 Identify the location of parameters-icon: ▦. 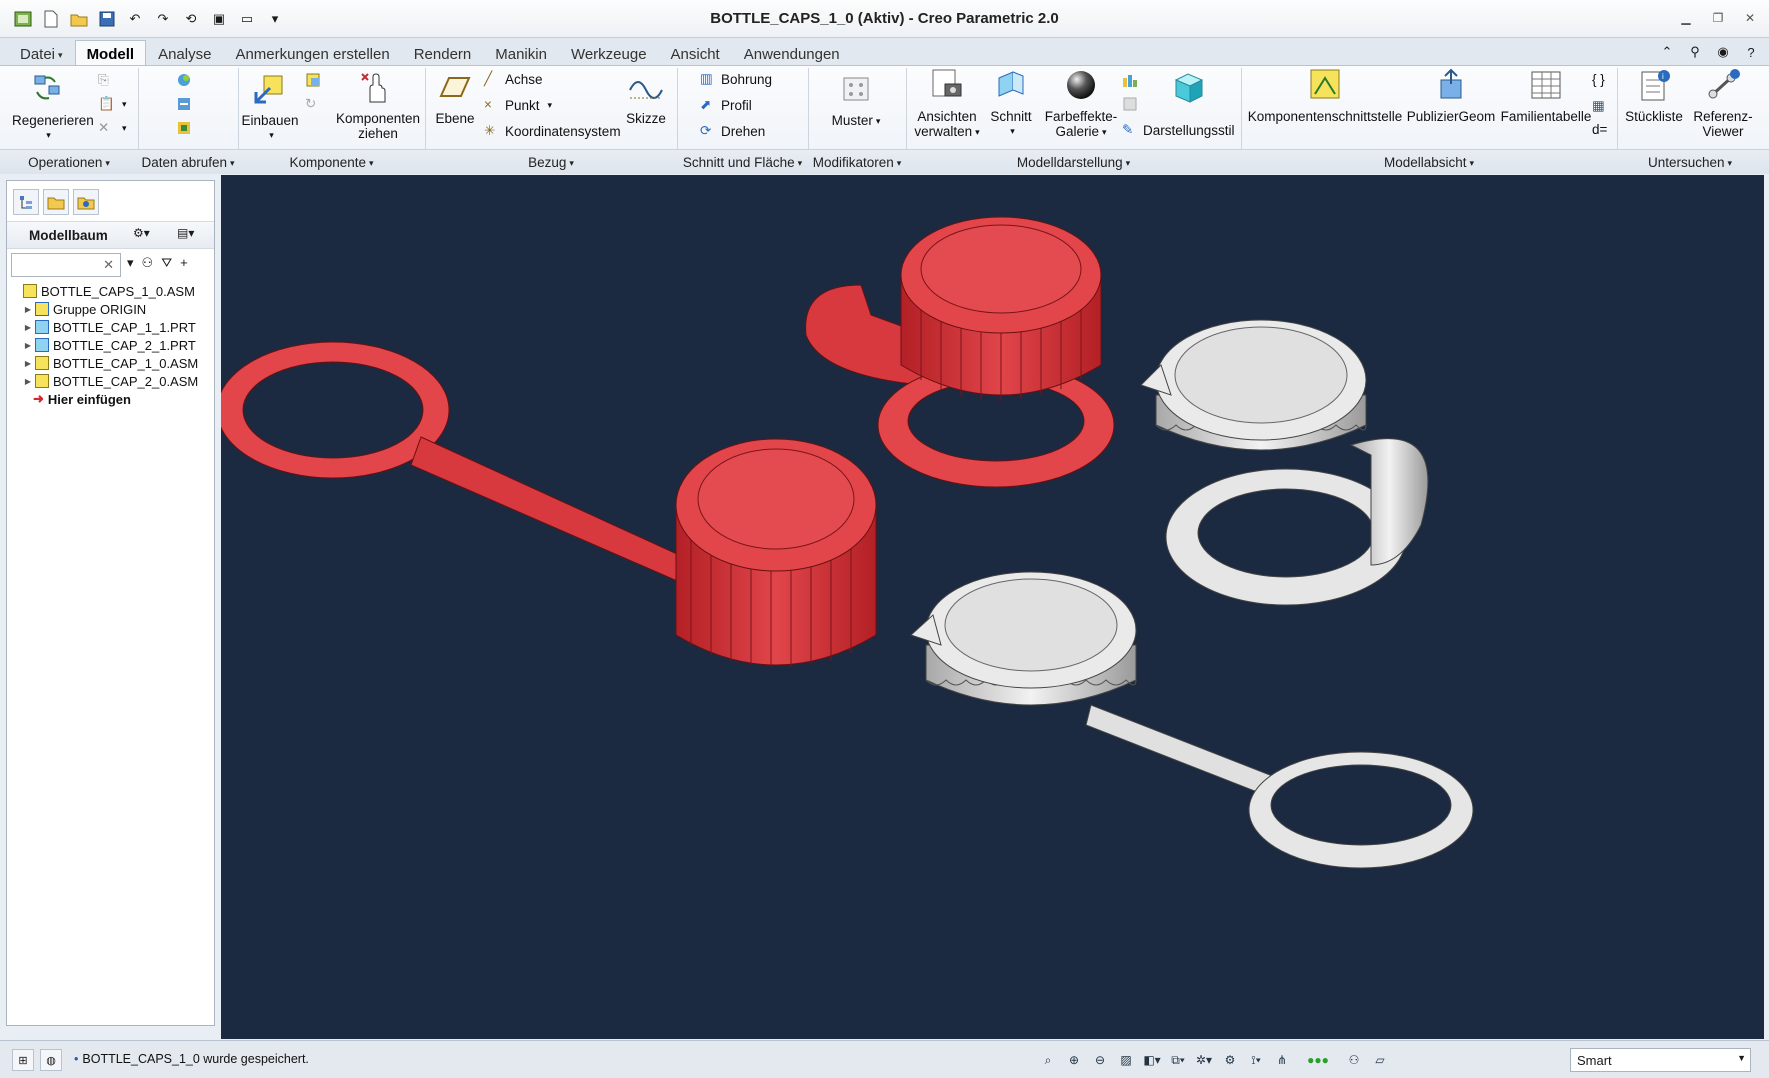
(1600, 106).